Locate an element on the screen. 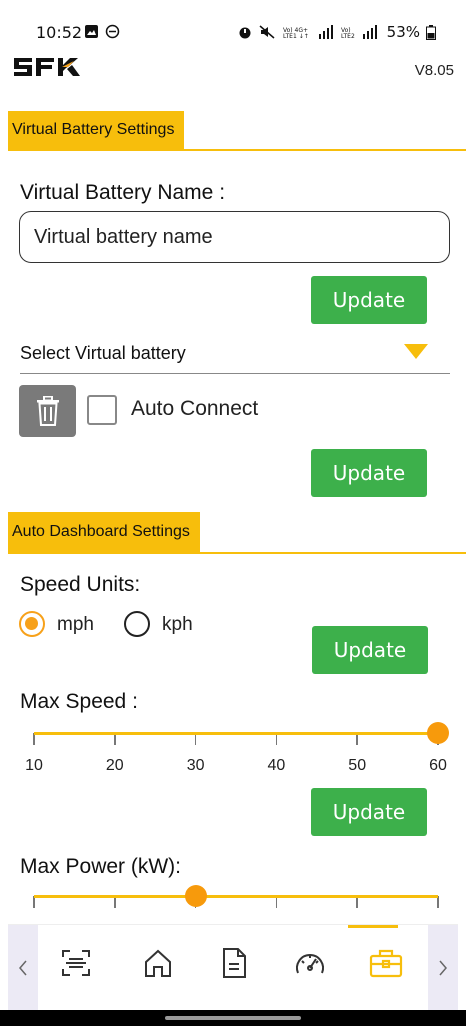 Image resolution: width=466 pixels, height=1026 pixels. toolbox-icon is located at coordinates (386, 963).